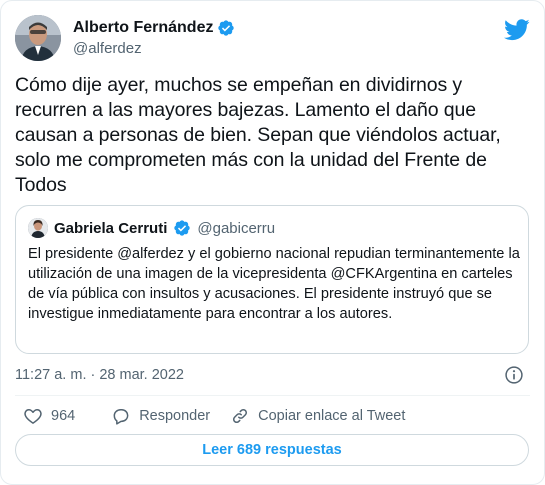  What do you see at coordinates (121, 417) in the screenshot?
I see `reply-bubble-icon` at bounding box center [121, 417].